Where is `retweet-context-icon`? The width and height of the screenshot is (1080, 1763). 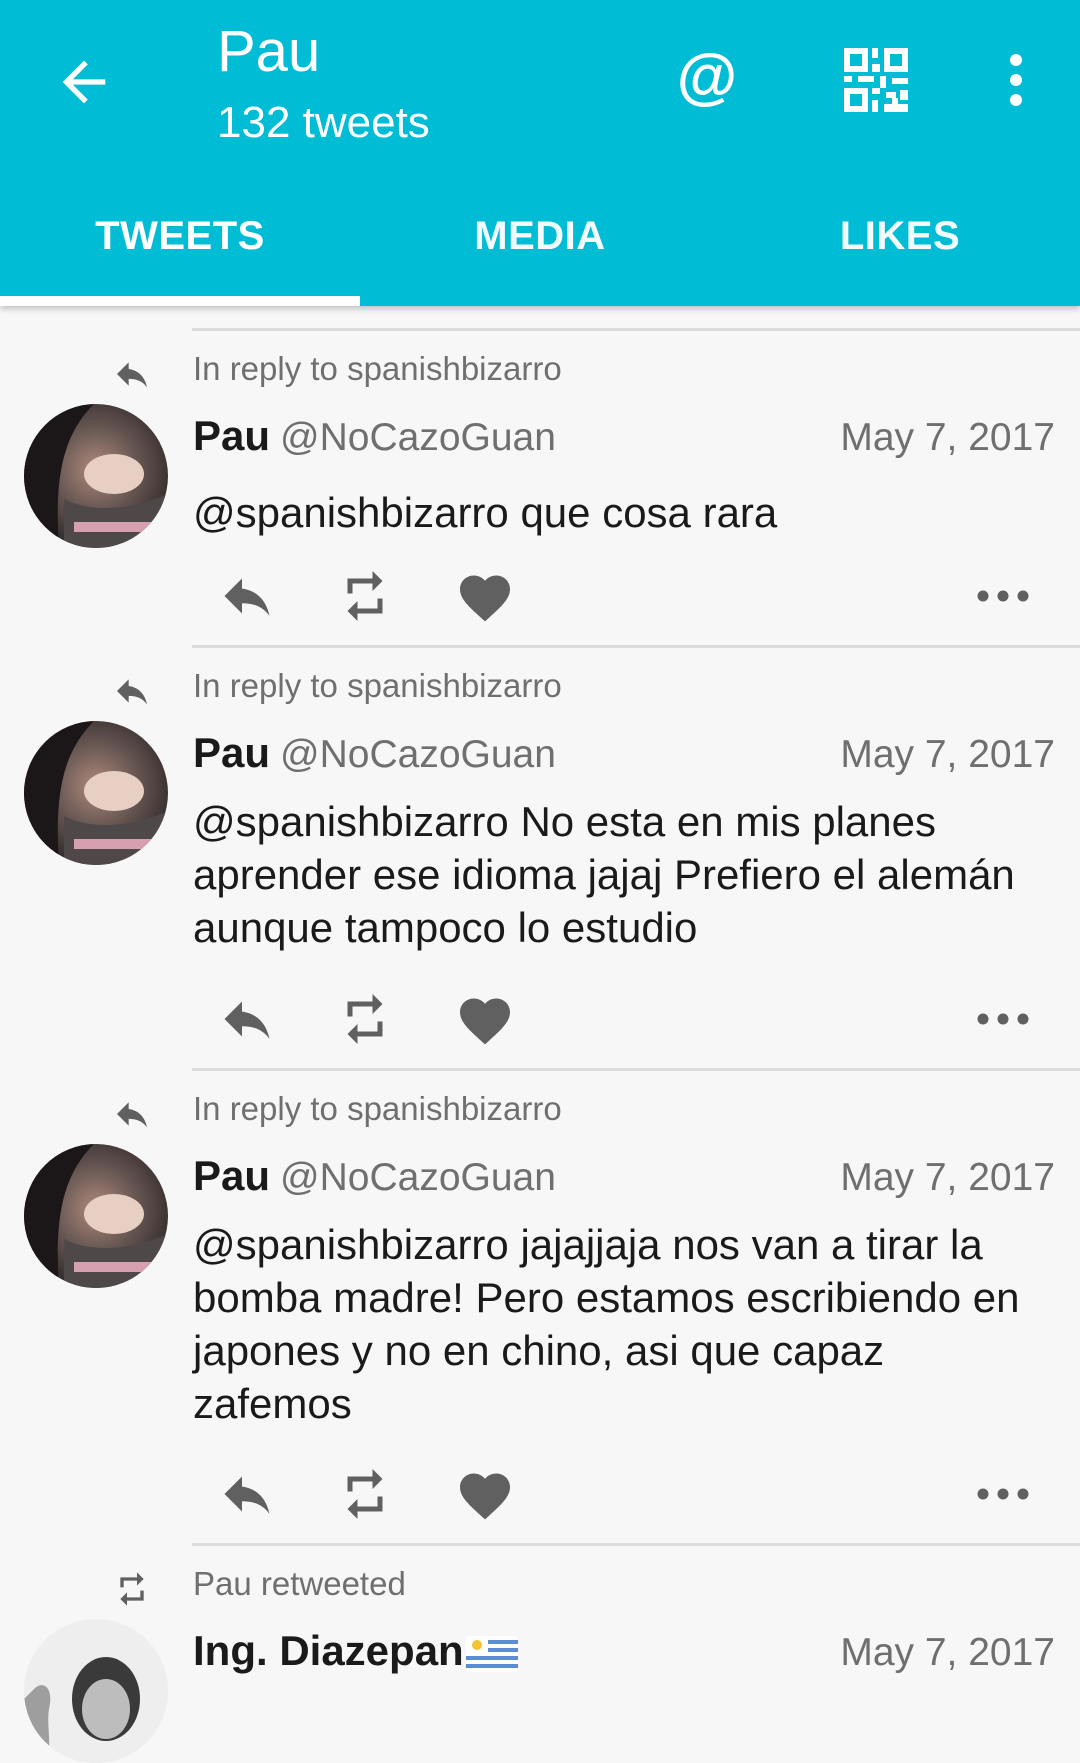
retweet-context-icon is located at coordinates (132, 1589).